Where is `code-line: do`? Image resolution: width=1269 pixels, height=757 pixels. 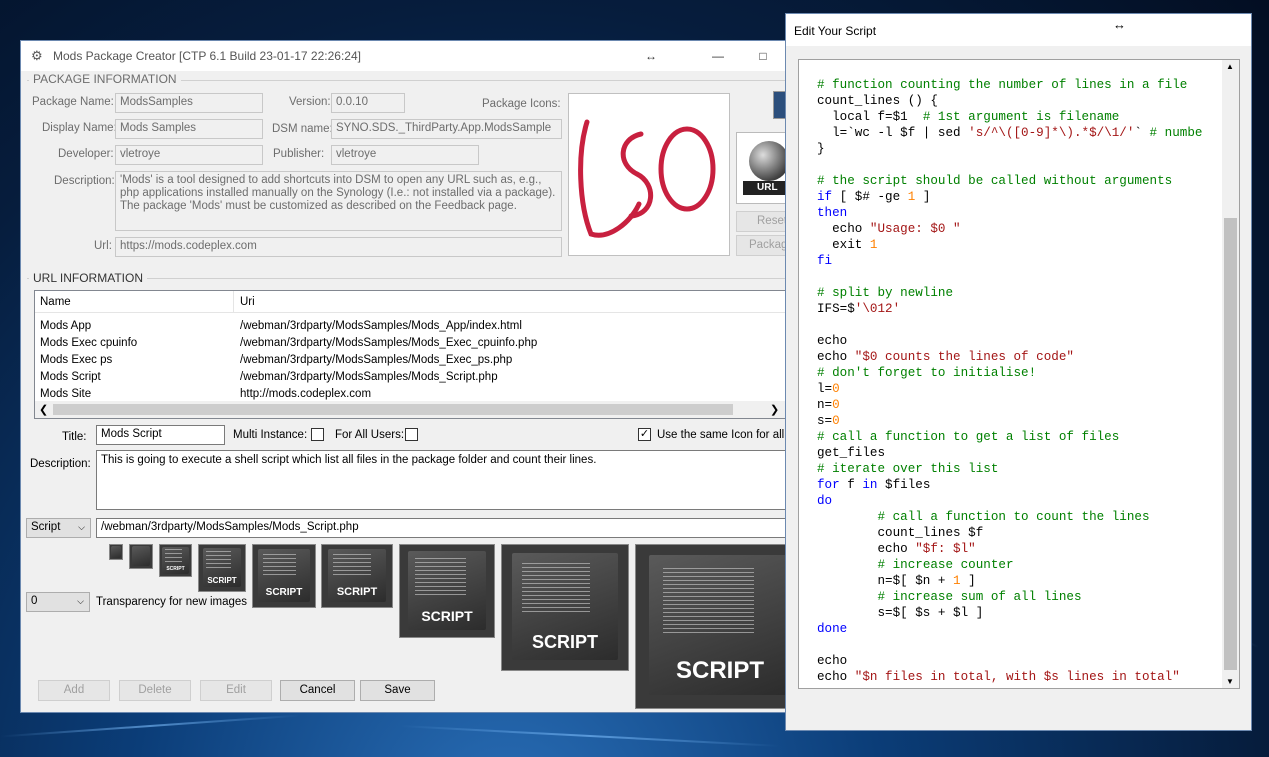
code-line: do is located at coordinates (1009, 501).